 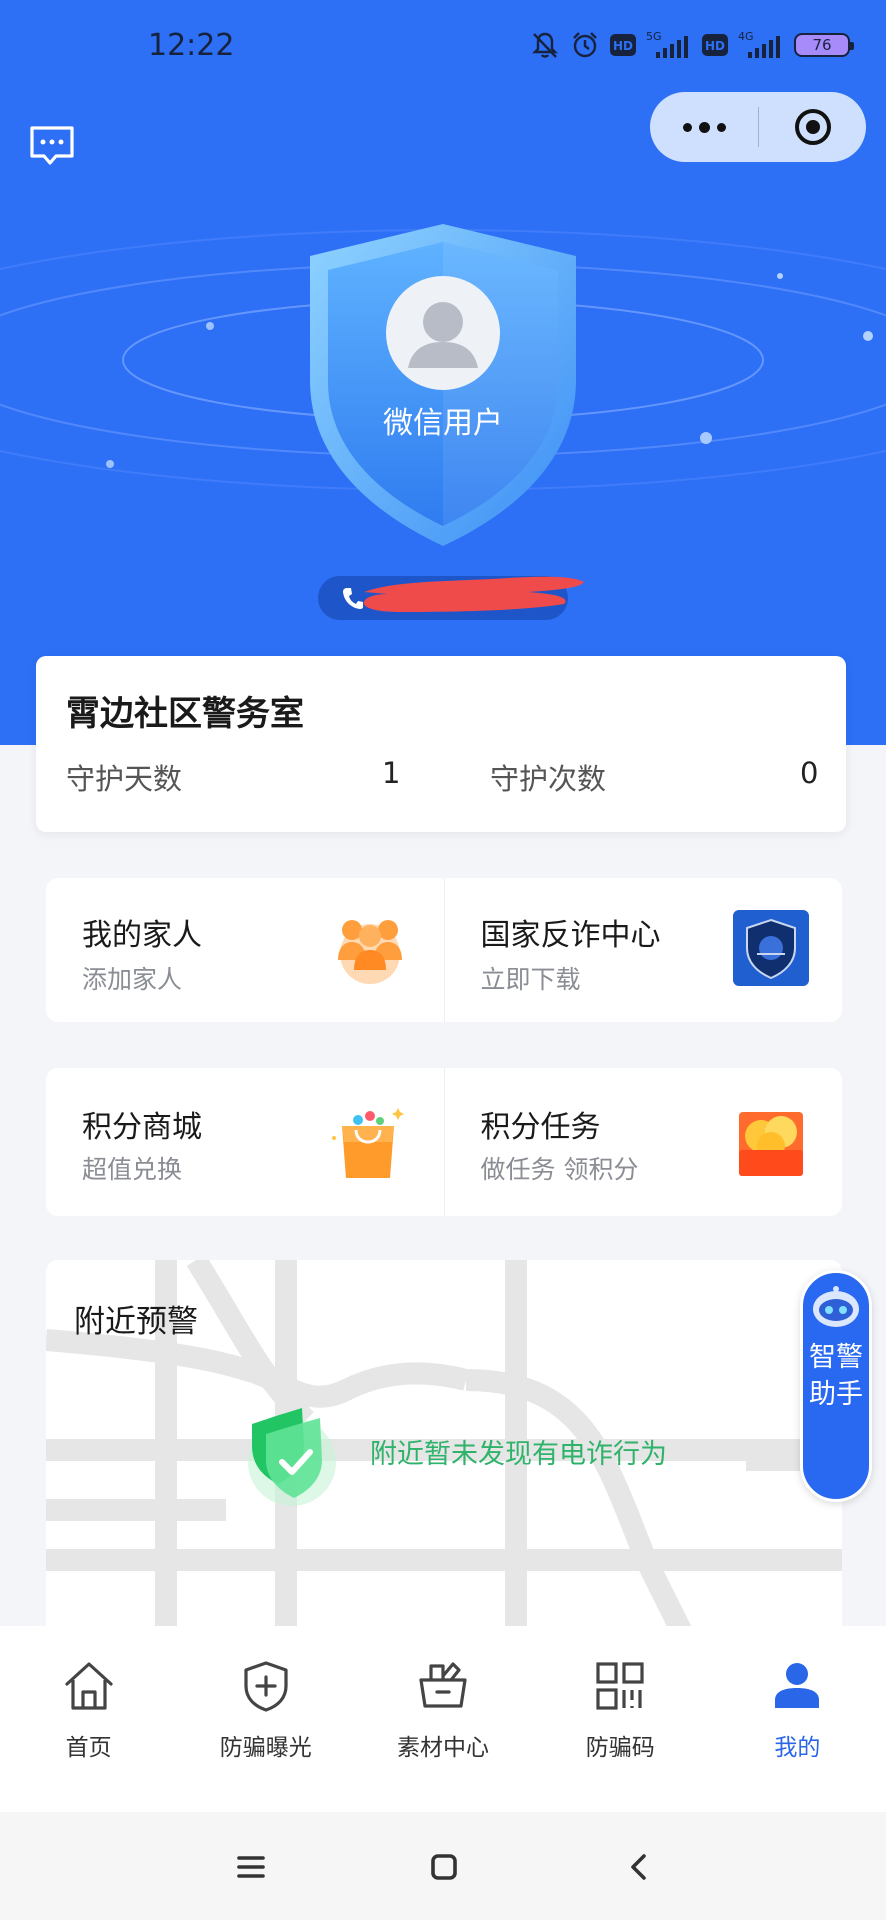 I want to click on my-family-subtitle: 添加家人, so click(x=132, y=979).